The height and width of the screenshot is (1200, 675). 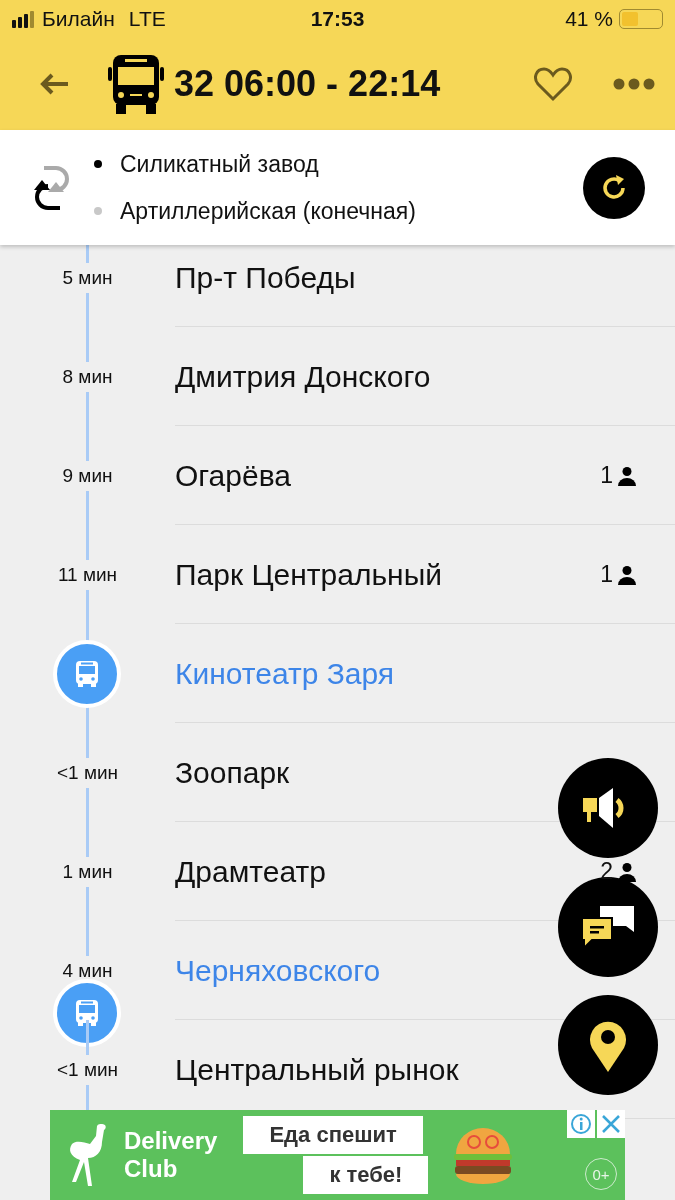 What do you see at coordinates (425, 376) in the screenshot?
I see `stop-name: Дмитрия Донского` at bounding box center [425, 376].